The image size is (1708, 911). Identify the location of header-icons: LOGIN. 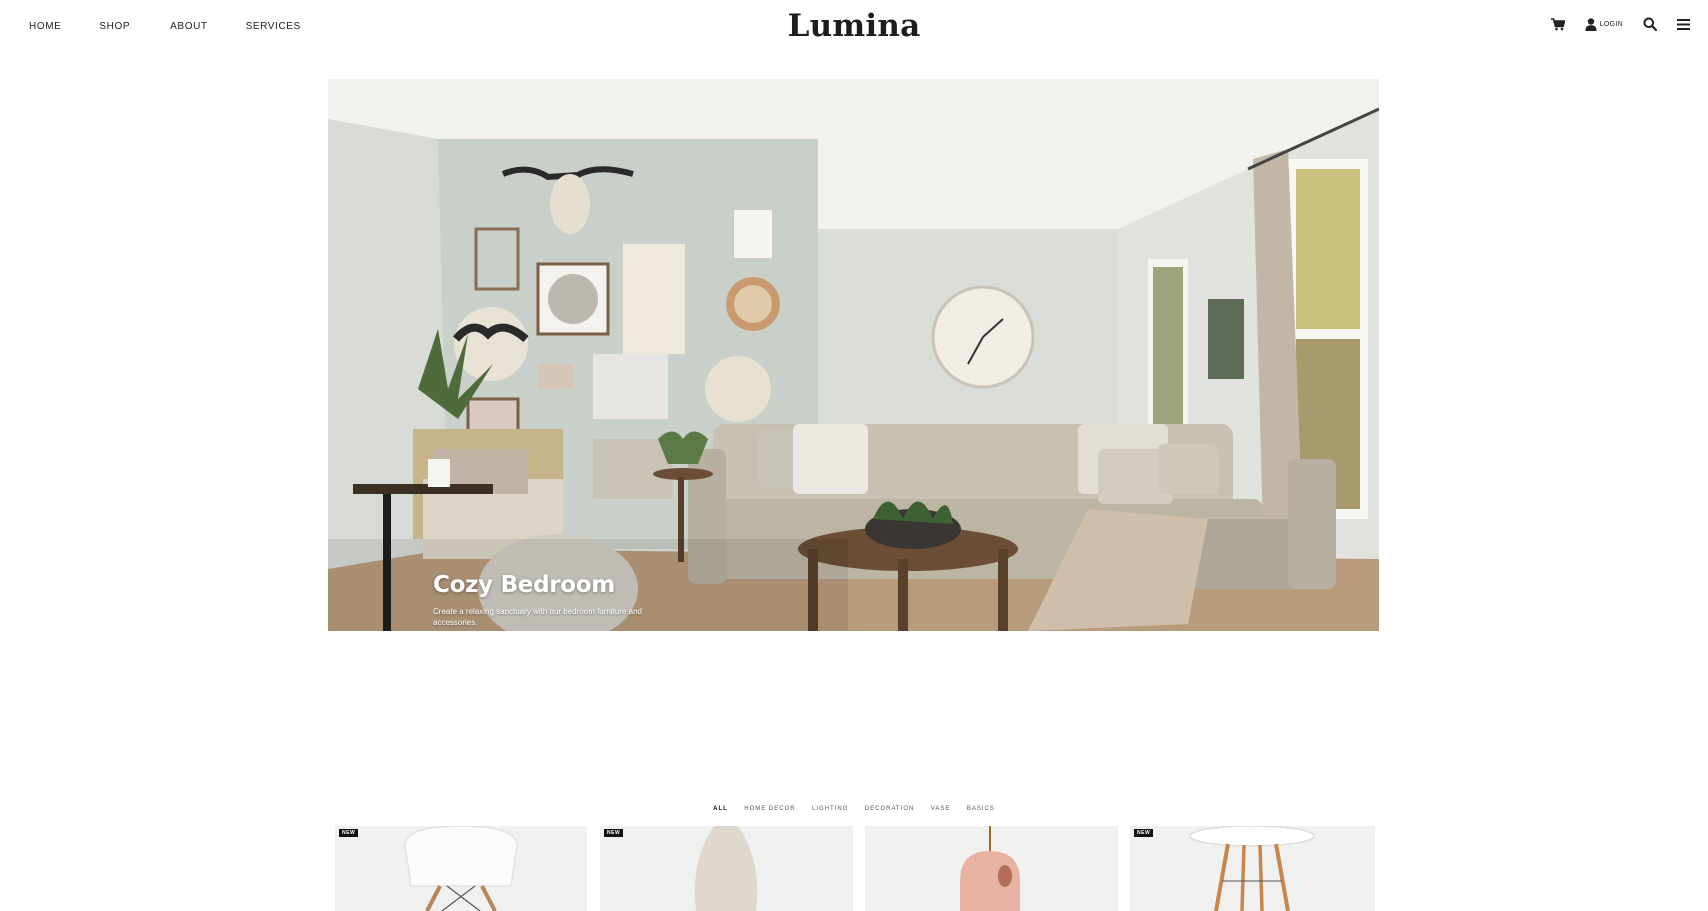
(1610, 24).